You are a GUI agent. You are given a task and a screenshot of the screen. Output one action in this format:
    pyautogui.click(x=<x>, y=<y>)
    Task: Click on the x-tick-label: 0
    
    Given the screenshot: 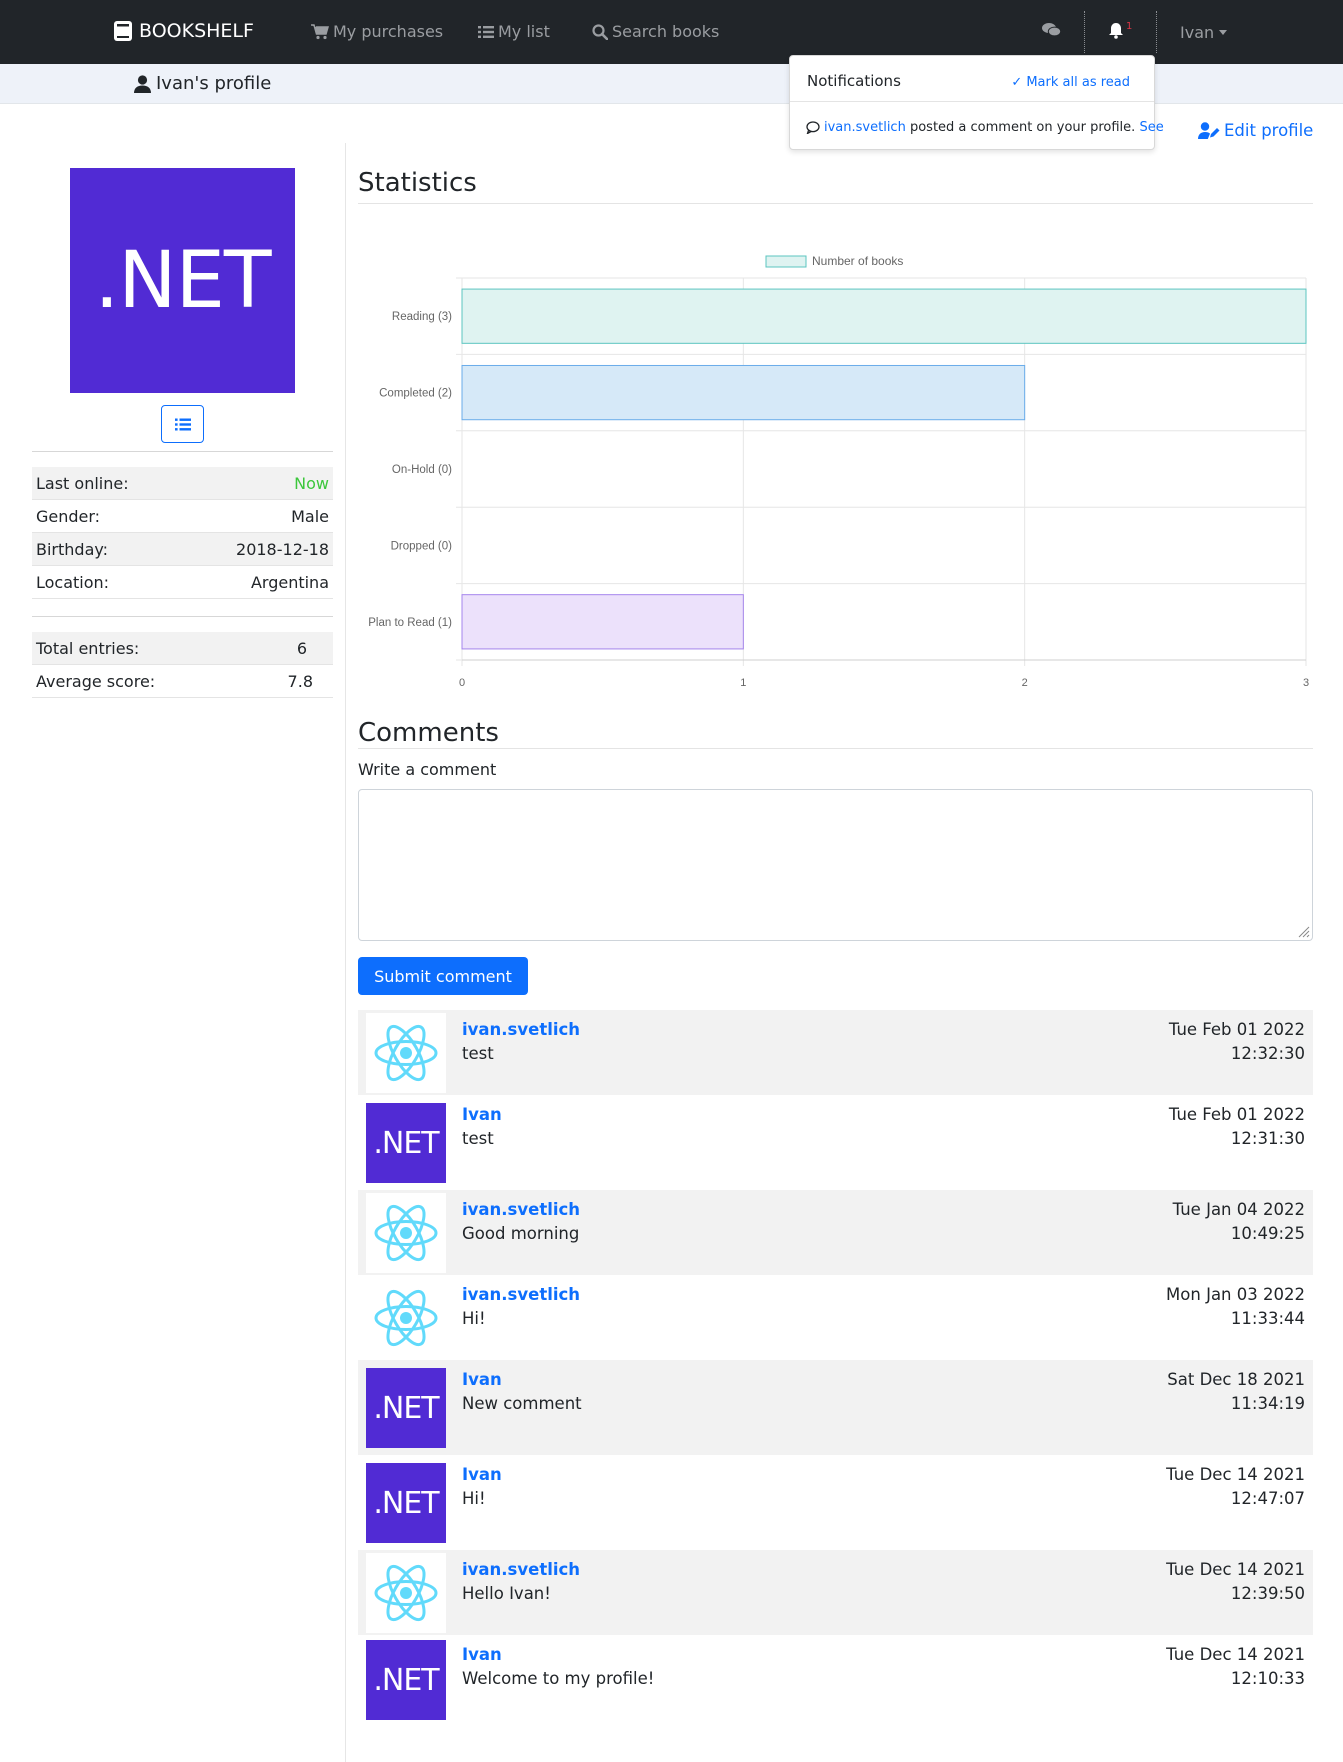 What is the action you would take?
    pyautogui.click(x=462, y=683)
    